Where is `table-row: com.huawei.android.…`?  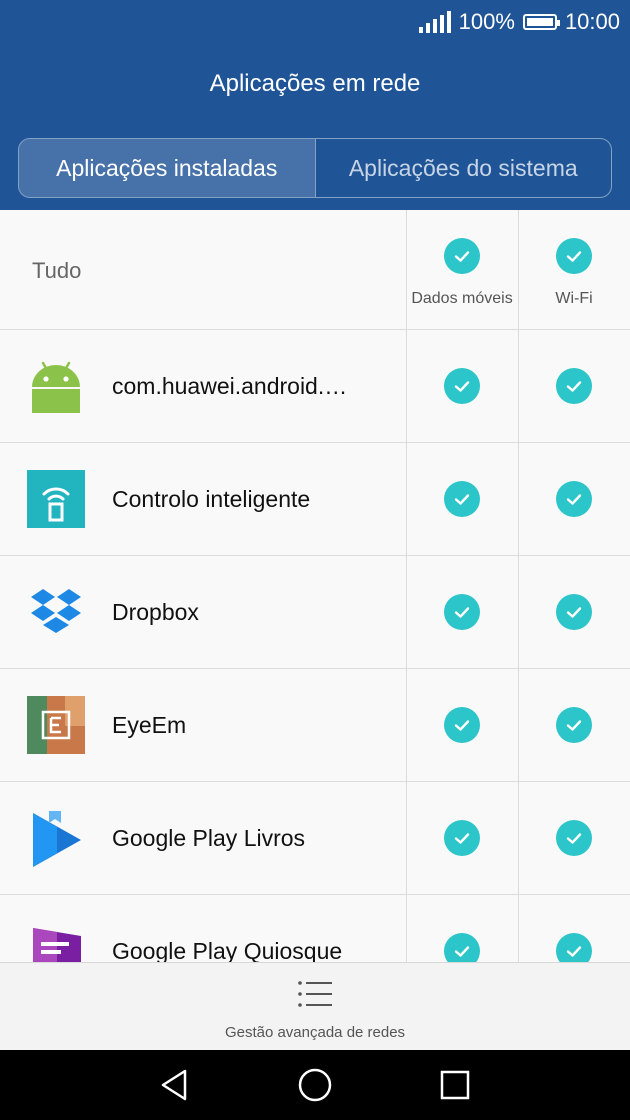 table-row: com.huawei.android.… is located at coordinates (315, 386).